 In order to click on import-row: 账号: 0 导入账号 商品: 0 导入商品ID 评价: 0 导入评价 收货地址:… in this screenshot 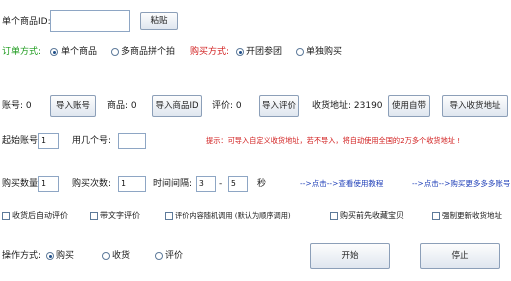, I will do `click(255, 106)`.